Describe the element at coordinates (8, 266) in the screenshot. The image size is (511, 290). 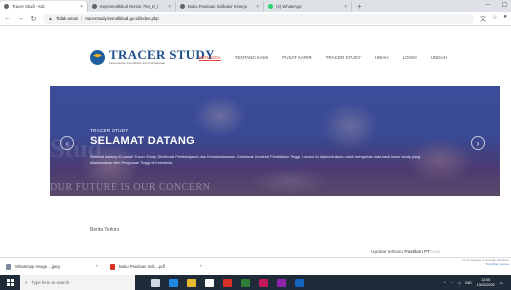
I see `image-file-icon` at that location.